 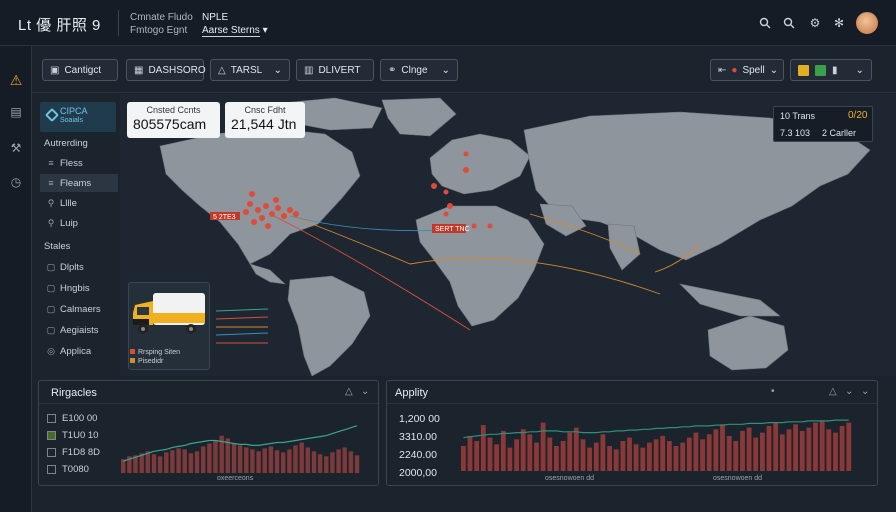 What do you see at coordinates (72, 435) in the screenshot?
I see `legend-item: T1U0 10` at bounding box center [72, 435].